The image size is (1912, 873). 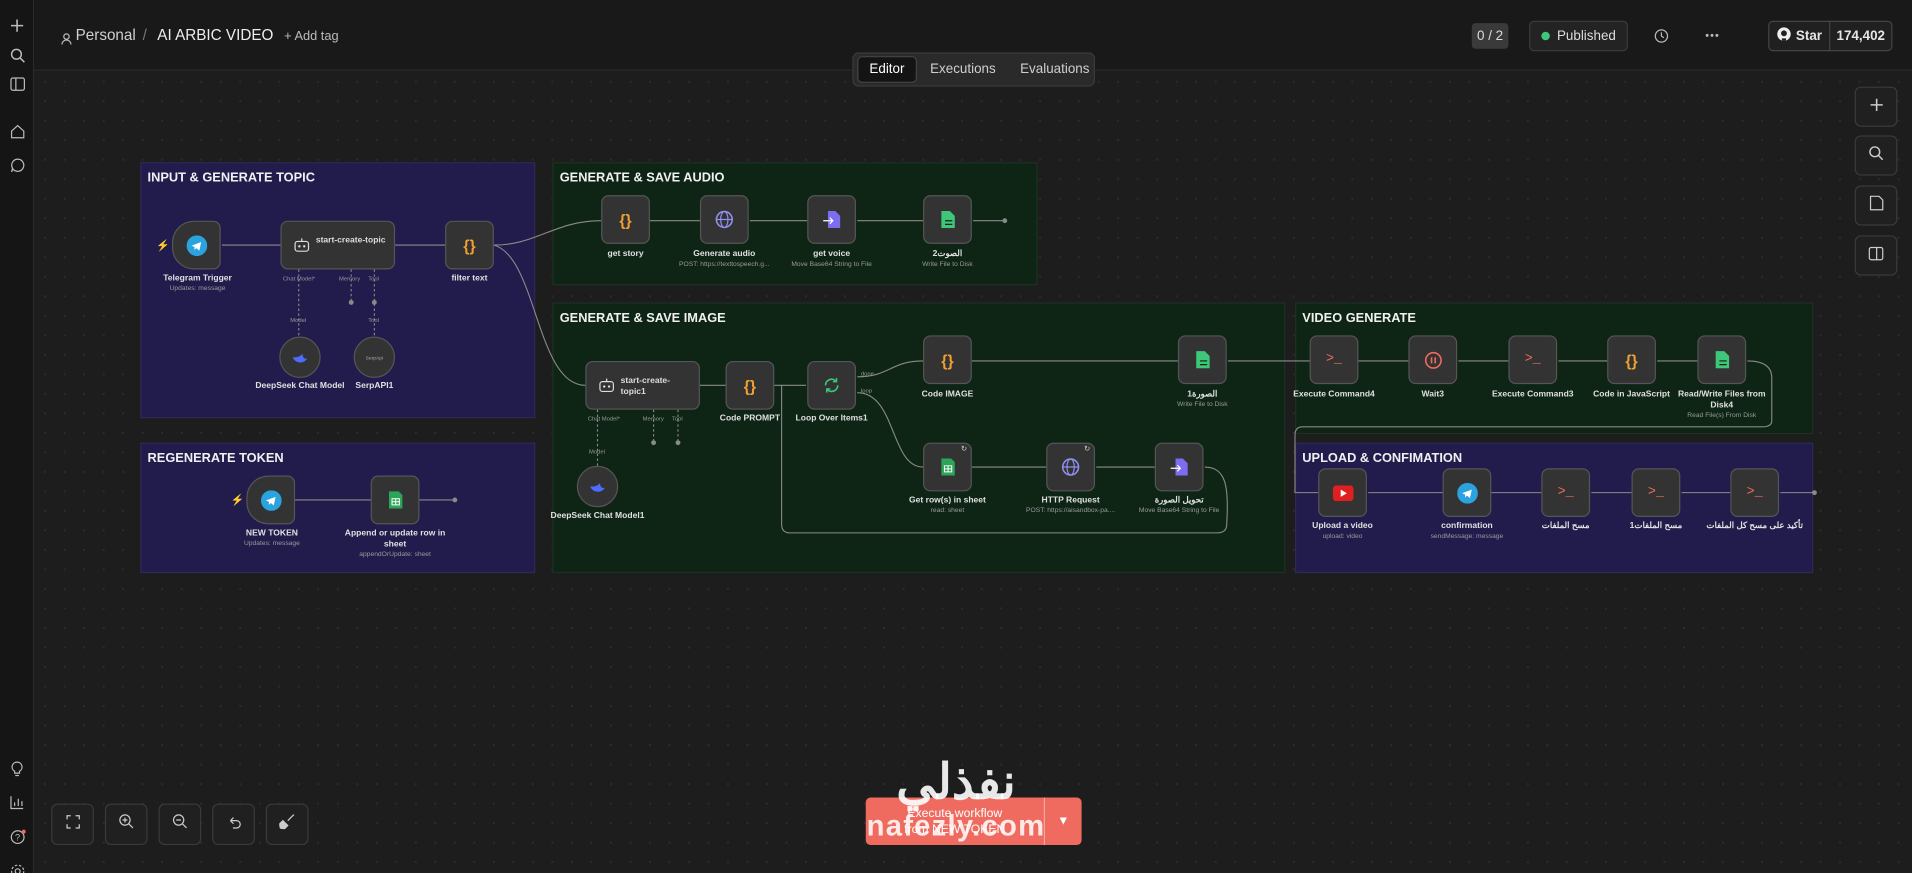 I want to click on node-code-image: {}, so click(x=947, y=360).